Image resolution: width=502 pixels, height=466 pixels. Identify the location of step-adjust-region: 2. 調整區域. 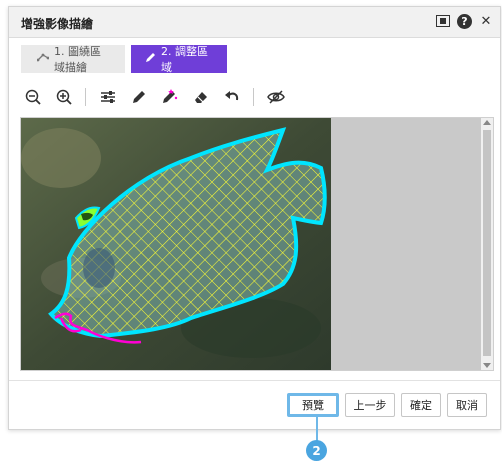
(179, 59).